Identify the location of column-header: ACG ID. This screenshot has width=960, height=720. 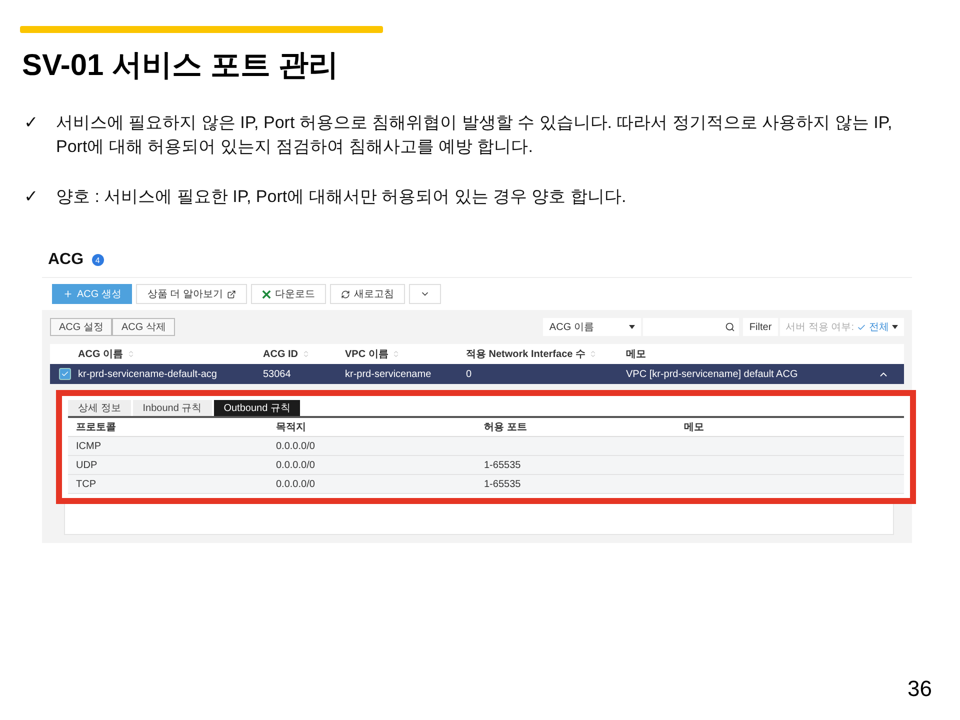
(286, 354).